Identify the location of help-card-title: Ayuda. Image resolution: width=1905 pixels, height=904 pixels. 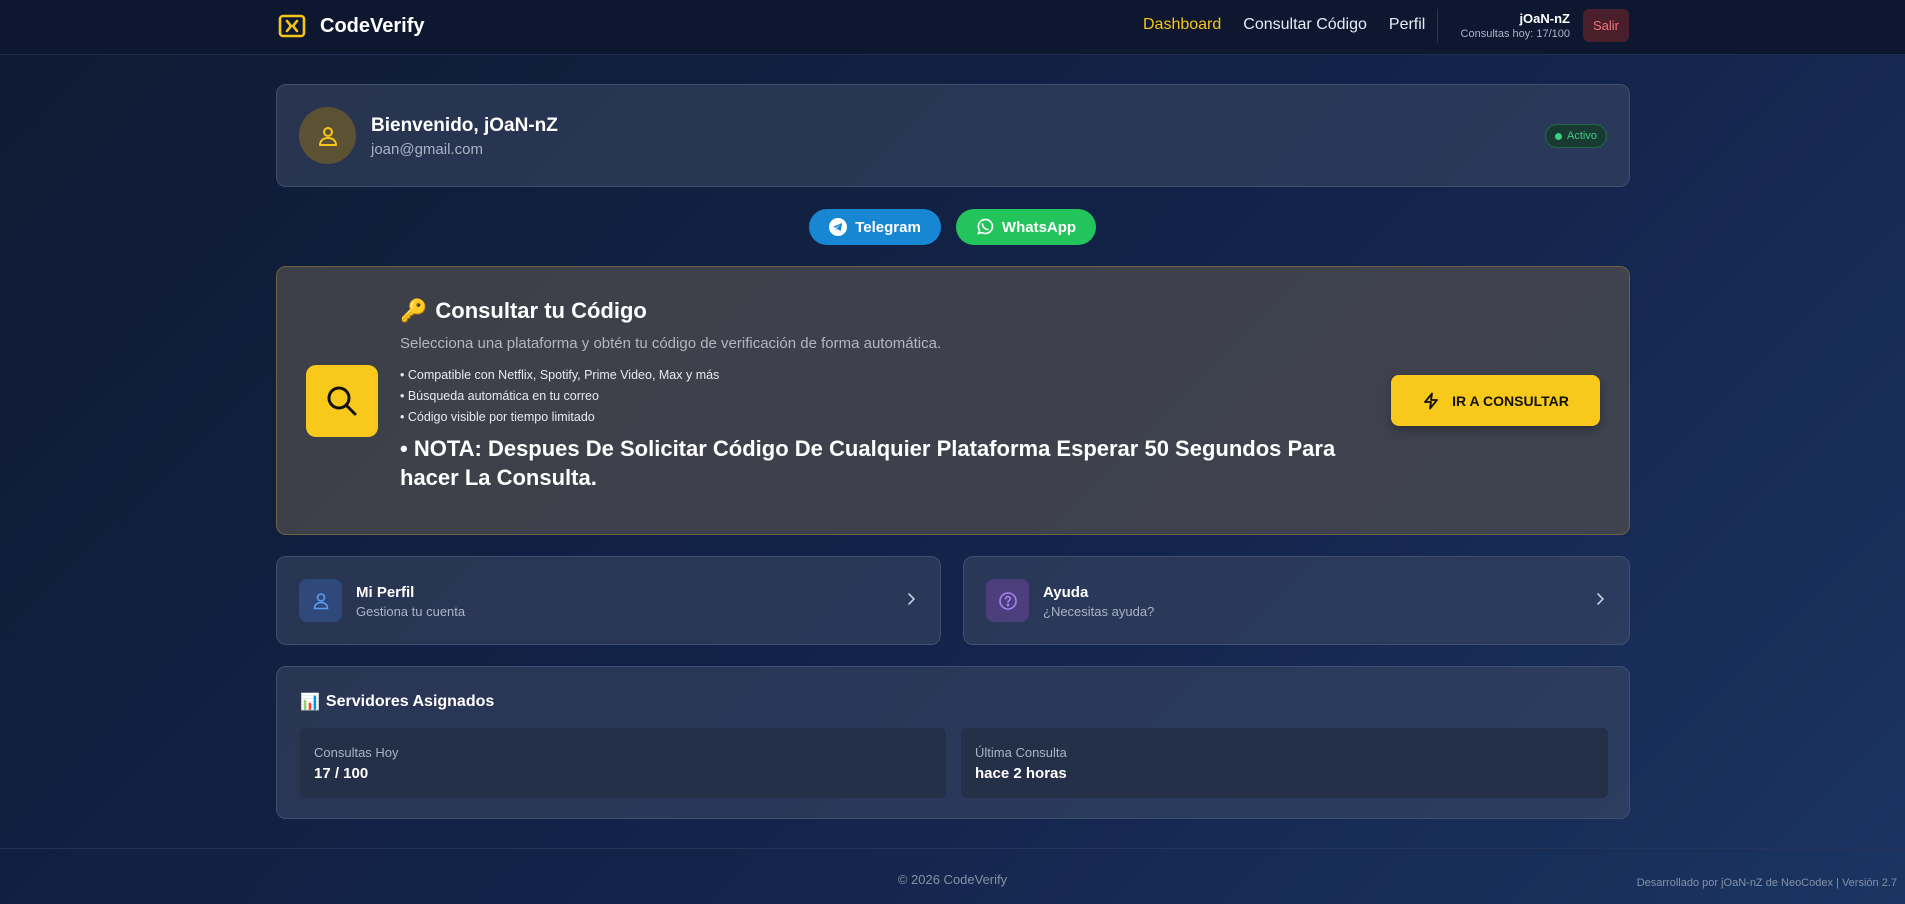
(1066, 592).